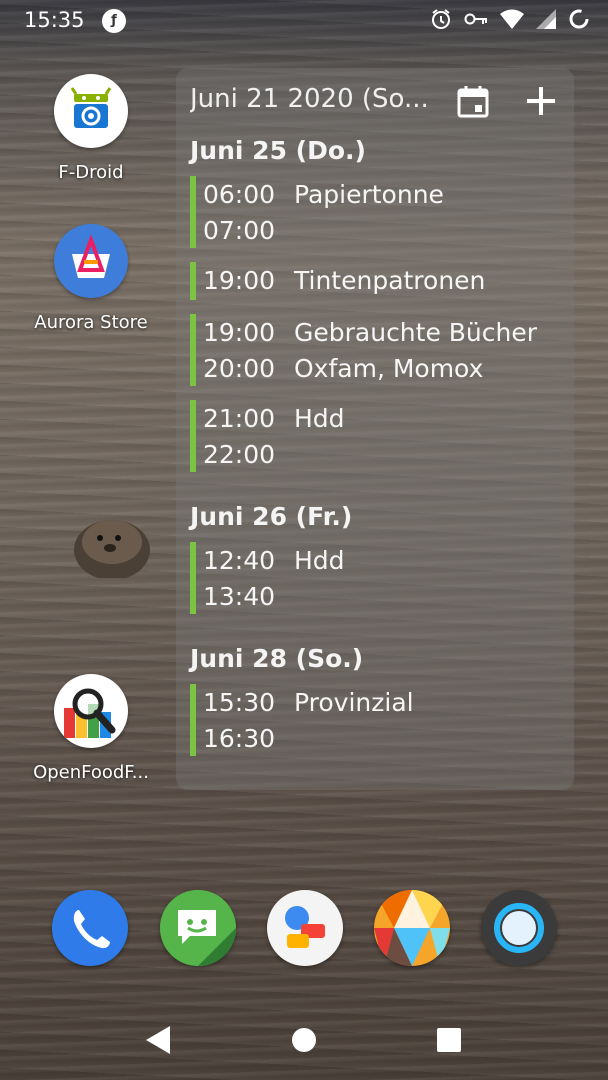  I want to click on app-fdroid: F-Droid, so click(91, 128).